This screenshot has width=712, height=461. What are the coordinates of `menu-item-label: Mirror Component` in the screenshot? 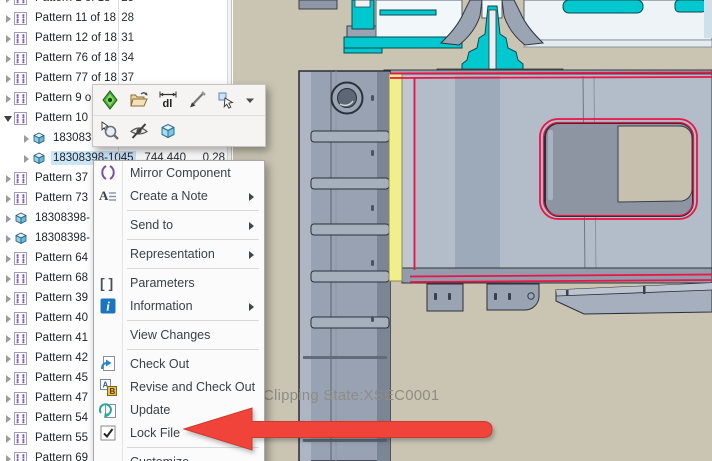 It's located at (180, 173).